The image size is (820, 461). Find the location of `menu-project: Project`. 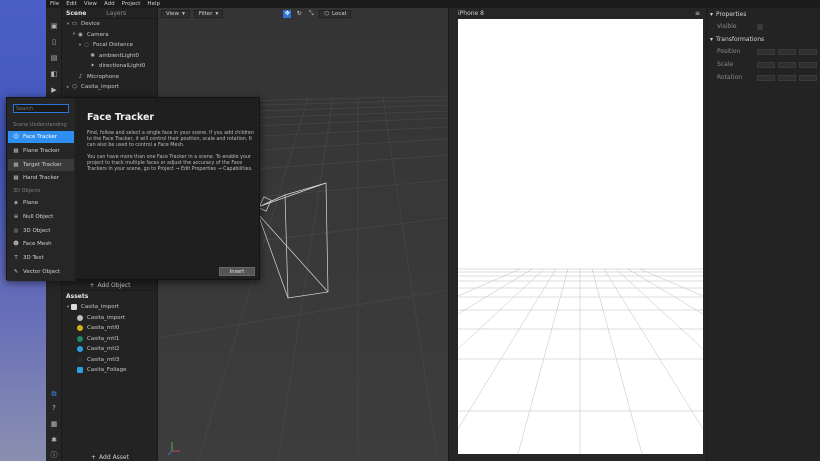

menu-project: Project is located at coordinates (131, 4).